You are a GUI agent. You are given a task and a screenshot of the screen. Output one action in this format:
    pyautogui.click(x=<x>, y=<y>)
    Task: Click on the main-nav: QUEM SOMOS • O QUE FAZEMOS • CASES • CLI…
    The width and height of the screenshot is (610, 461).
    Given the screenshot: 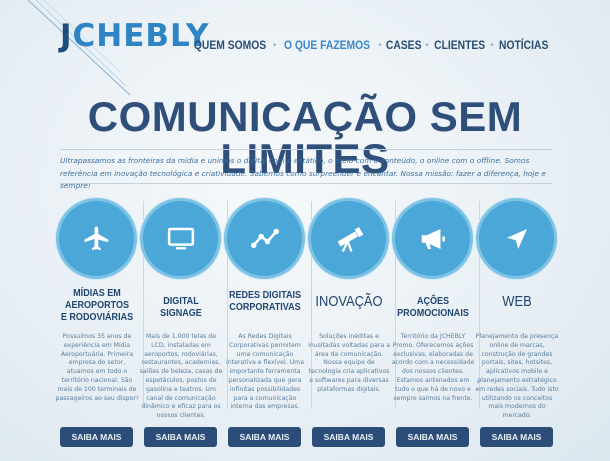 What is the action you would take?
    pyautogui.click(x=370, y=45)
    